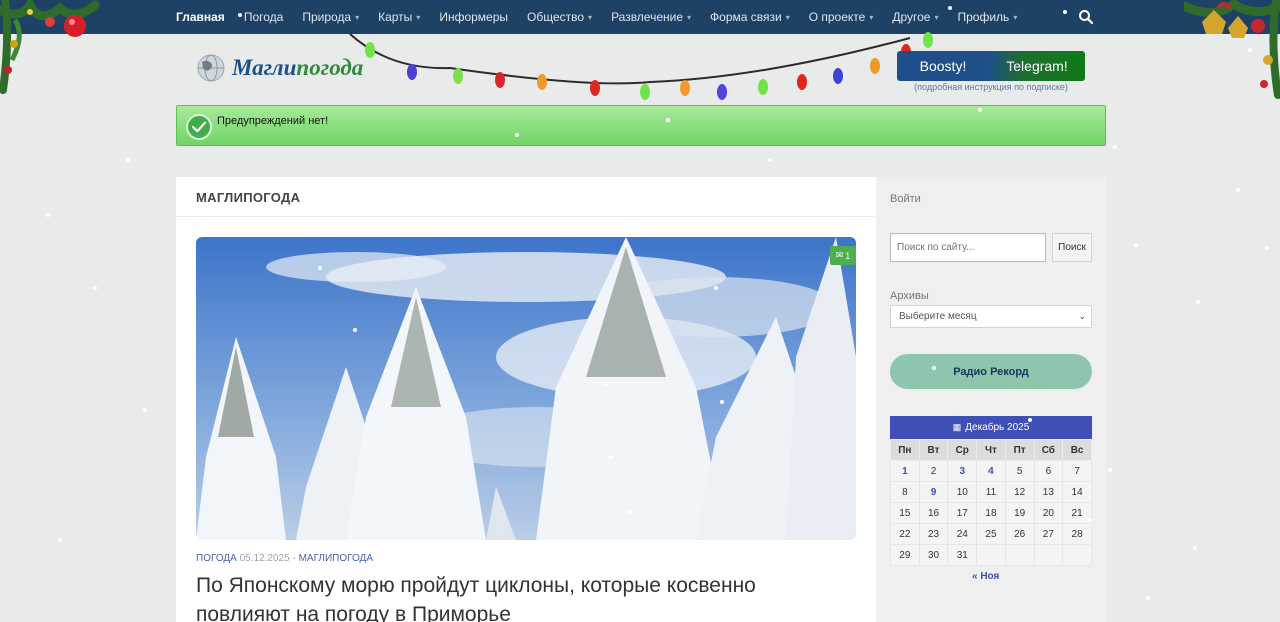  What do you see at coordinates (399, 17) in the screenshot?
I see `nav-item: Карты ▾` at bounding box center [399, 17].